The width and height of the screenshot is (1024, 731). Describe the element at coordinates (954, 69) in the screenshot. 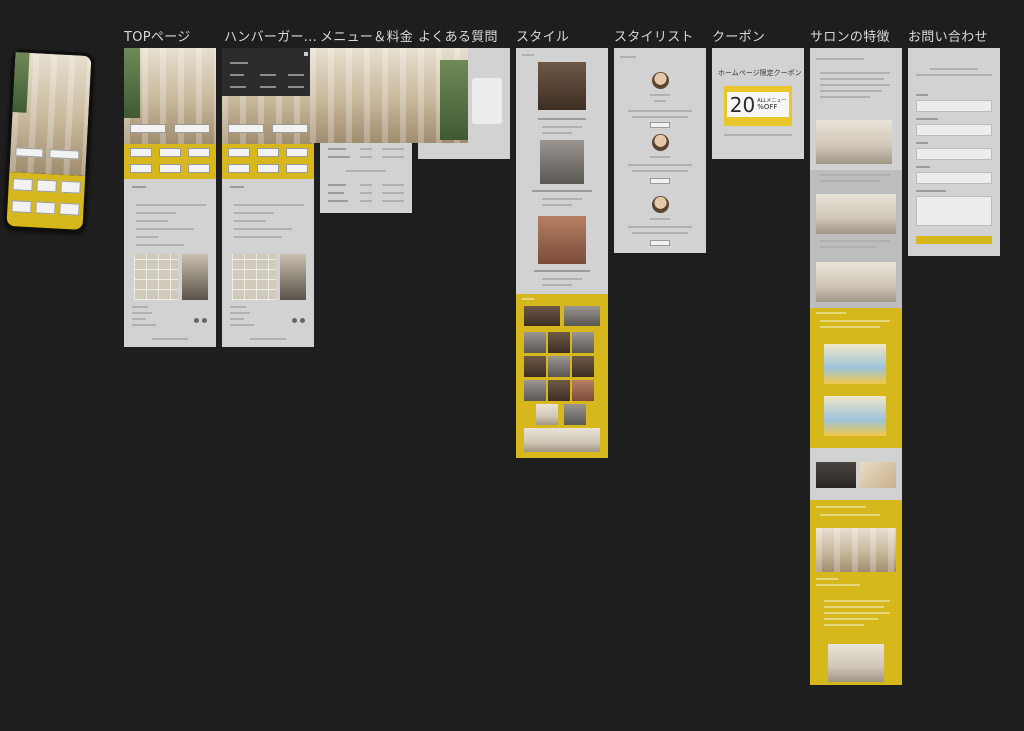

I see `contact-intro` at that location.